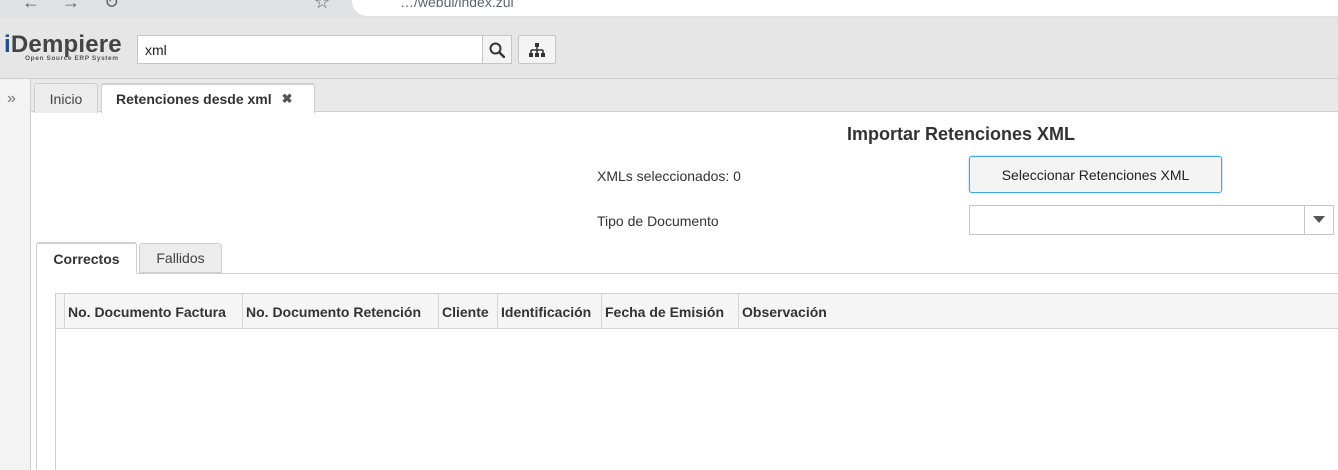 This screenshot has width=1338, height=470. What do you see at coordinates (341, 311) in the screenshot?
I see `column-header: No. Documento Retención` at bounding box center [341, 311].